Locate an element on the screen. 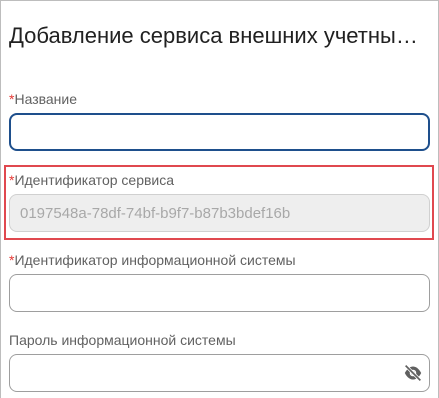  info-system-id-label: *Идентификатор информационной системы is located at coordinates (152, 260).